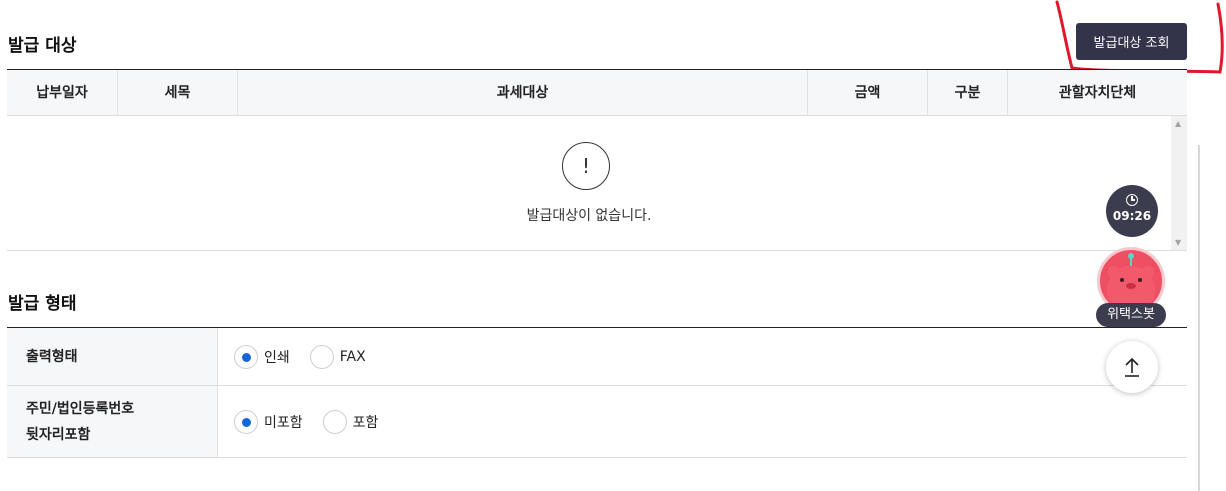  Describe the element at coordinates (1132, 200) in the screenshot. I see `clock-icon` at that location.